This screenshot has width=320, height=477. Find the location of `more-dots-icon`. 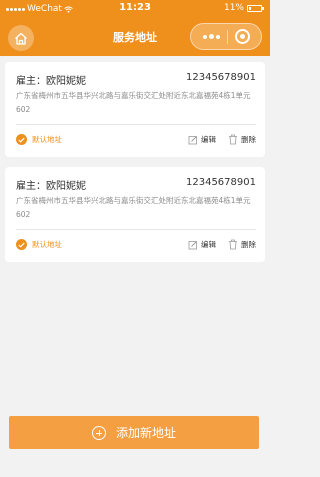

more-dots-icon is located at coordinates (211, 36).